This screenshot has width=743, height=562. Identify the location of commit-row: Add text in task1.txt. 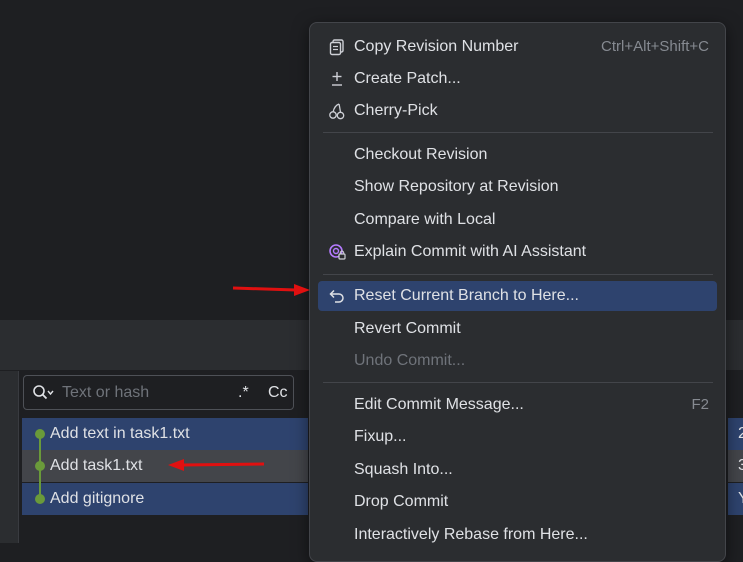
(165, 434).